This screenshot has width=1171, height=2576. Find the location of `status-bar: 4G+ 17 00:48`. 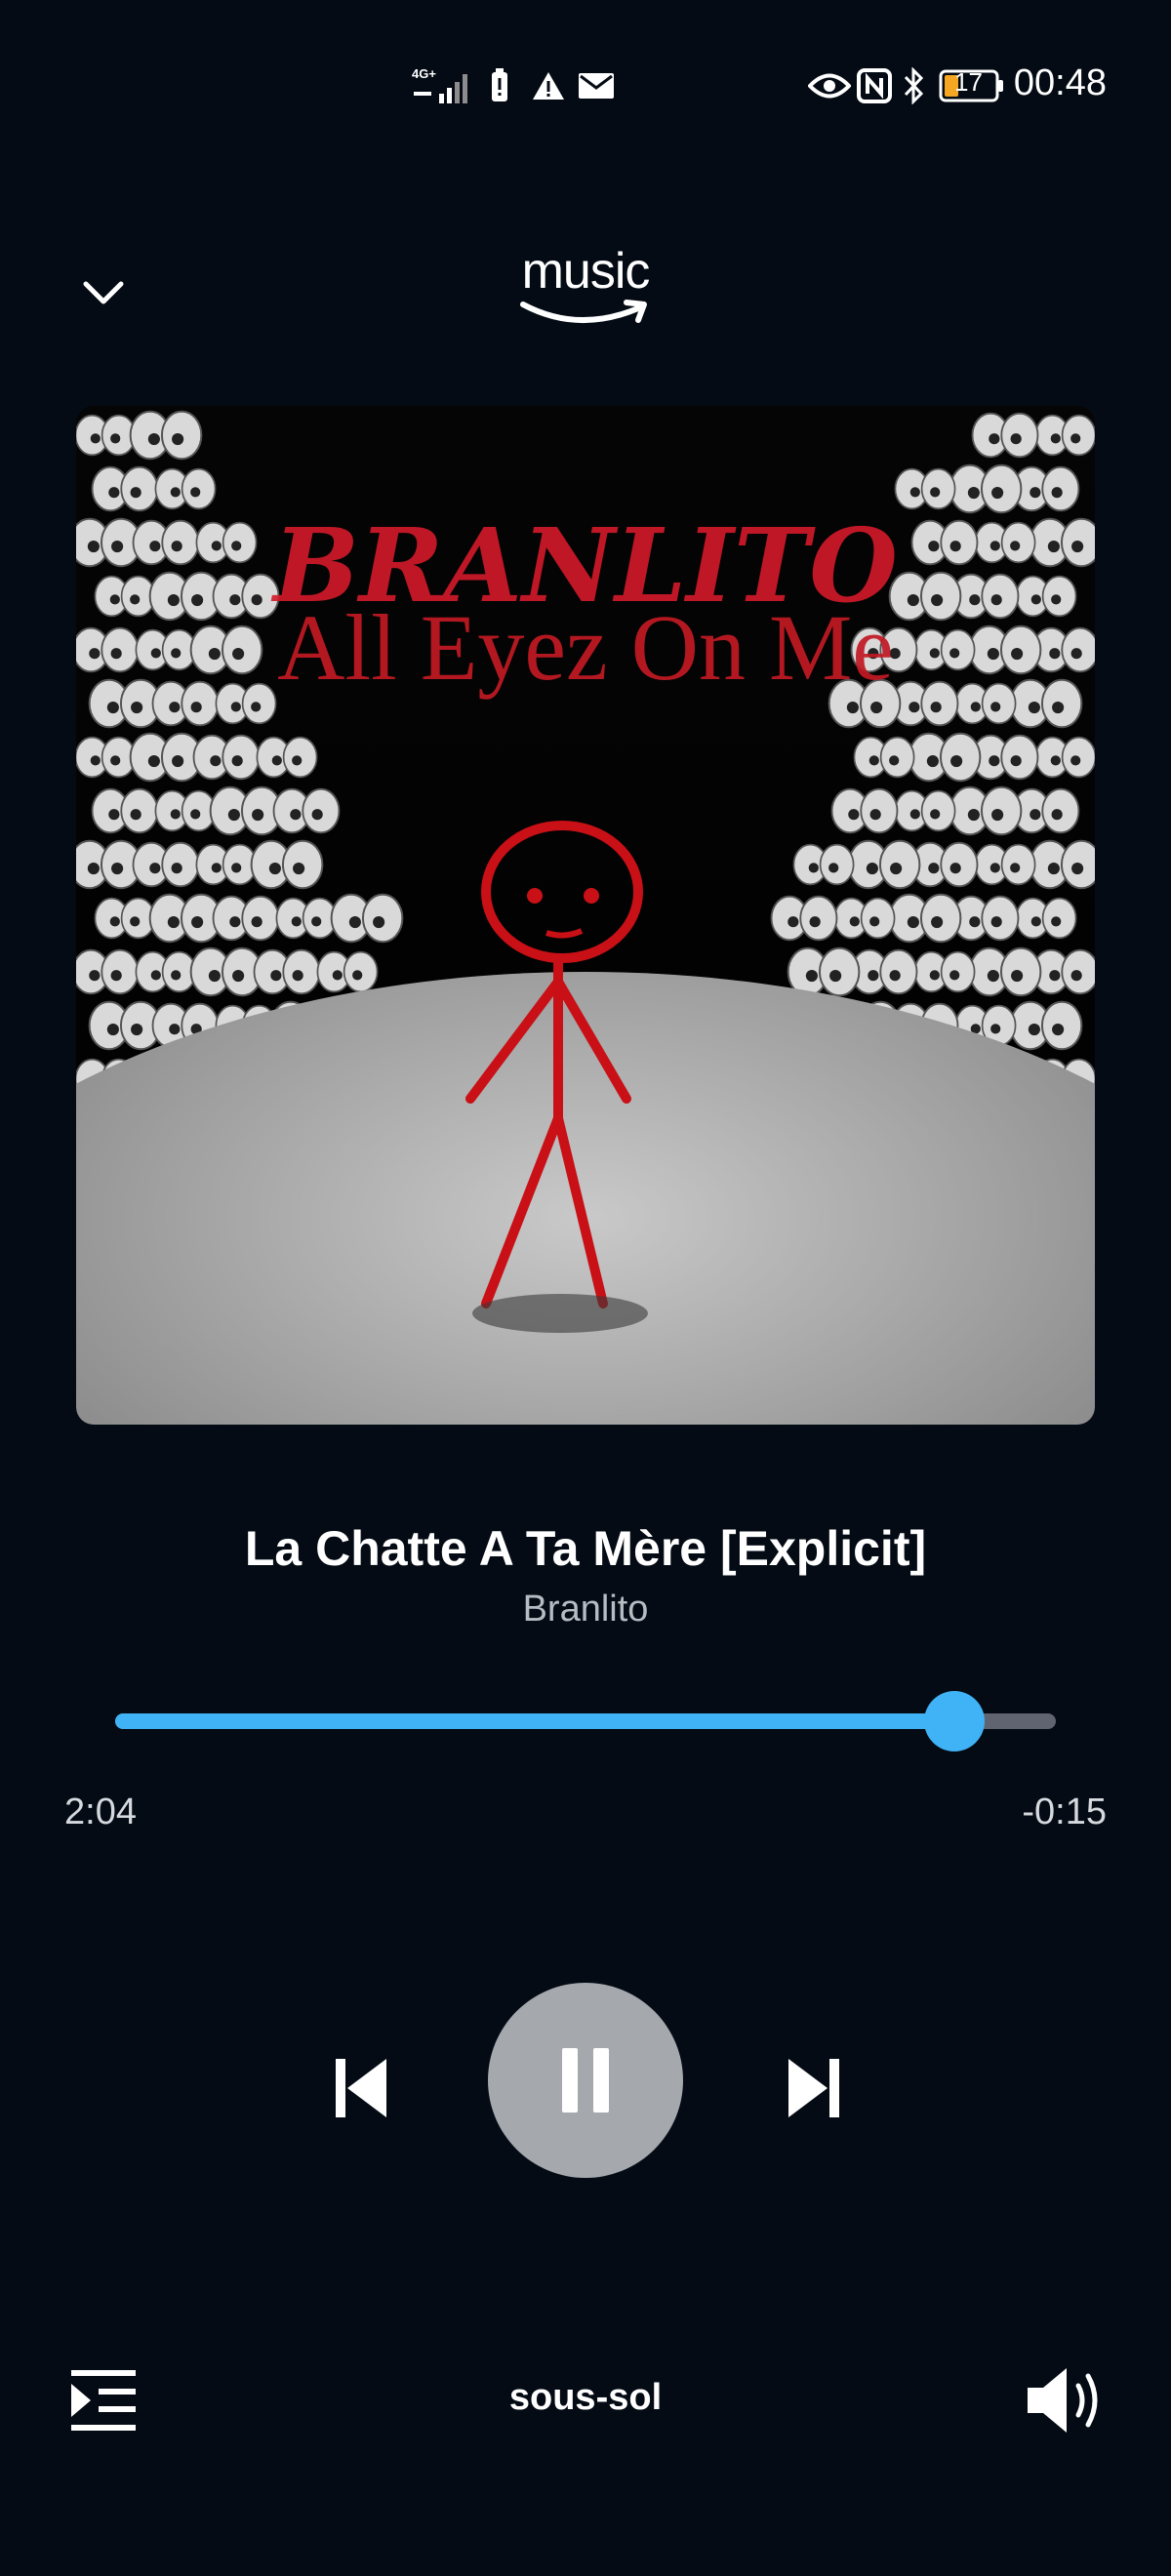

status-bar: 4G+ 17 00:48 is located at coordinates (585, 86).